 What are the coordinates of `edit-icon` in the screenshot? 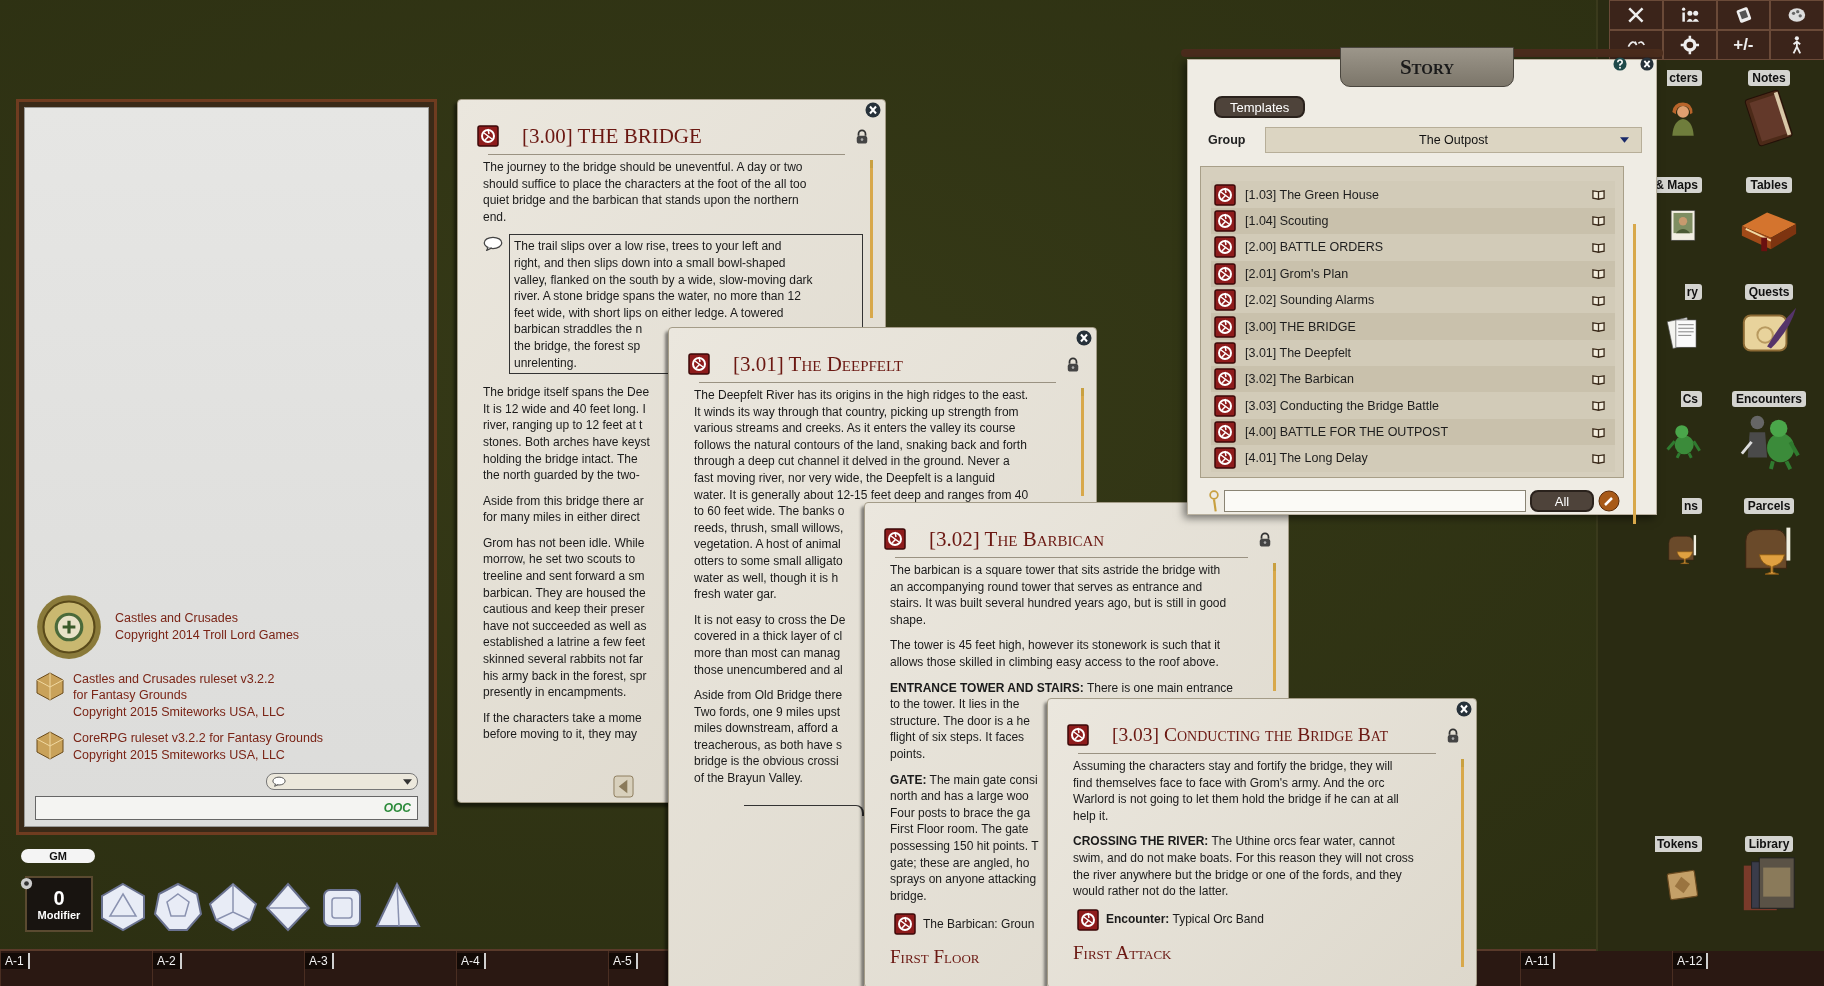 It's located at (1609, 501).